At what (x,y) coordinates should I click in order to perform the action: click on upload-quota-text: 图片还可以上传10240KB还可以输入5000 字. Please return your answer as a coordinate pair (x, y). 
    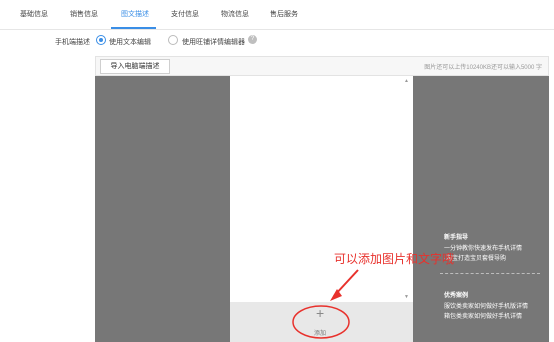
    Looking at the image, I should click on (483, 68).